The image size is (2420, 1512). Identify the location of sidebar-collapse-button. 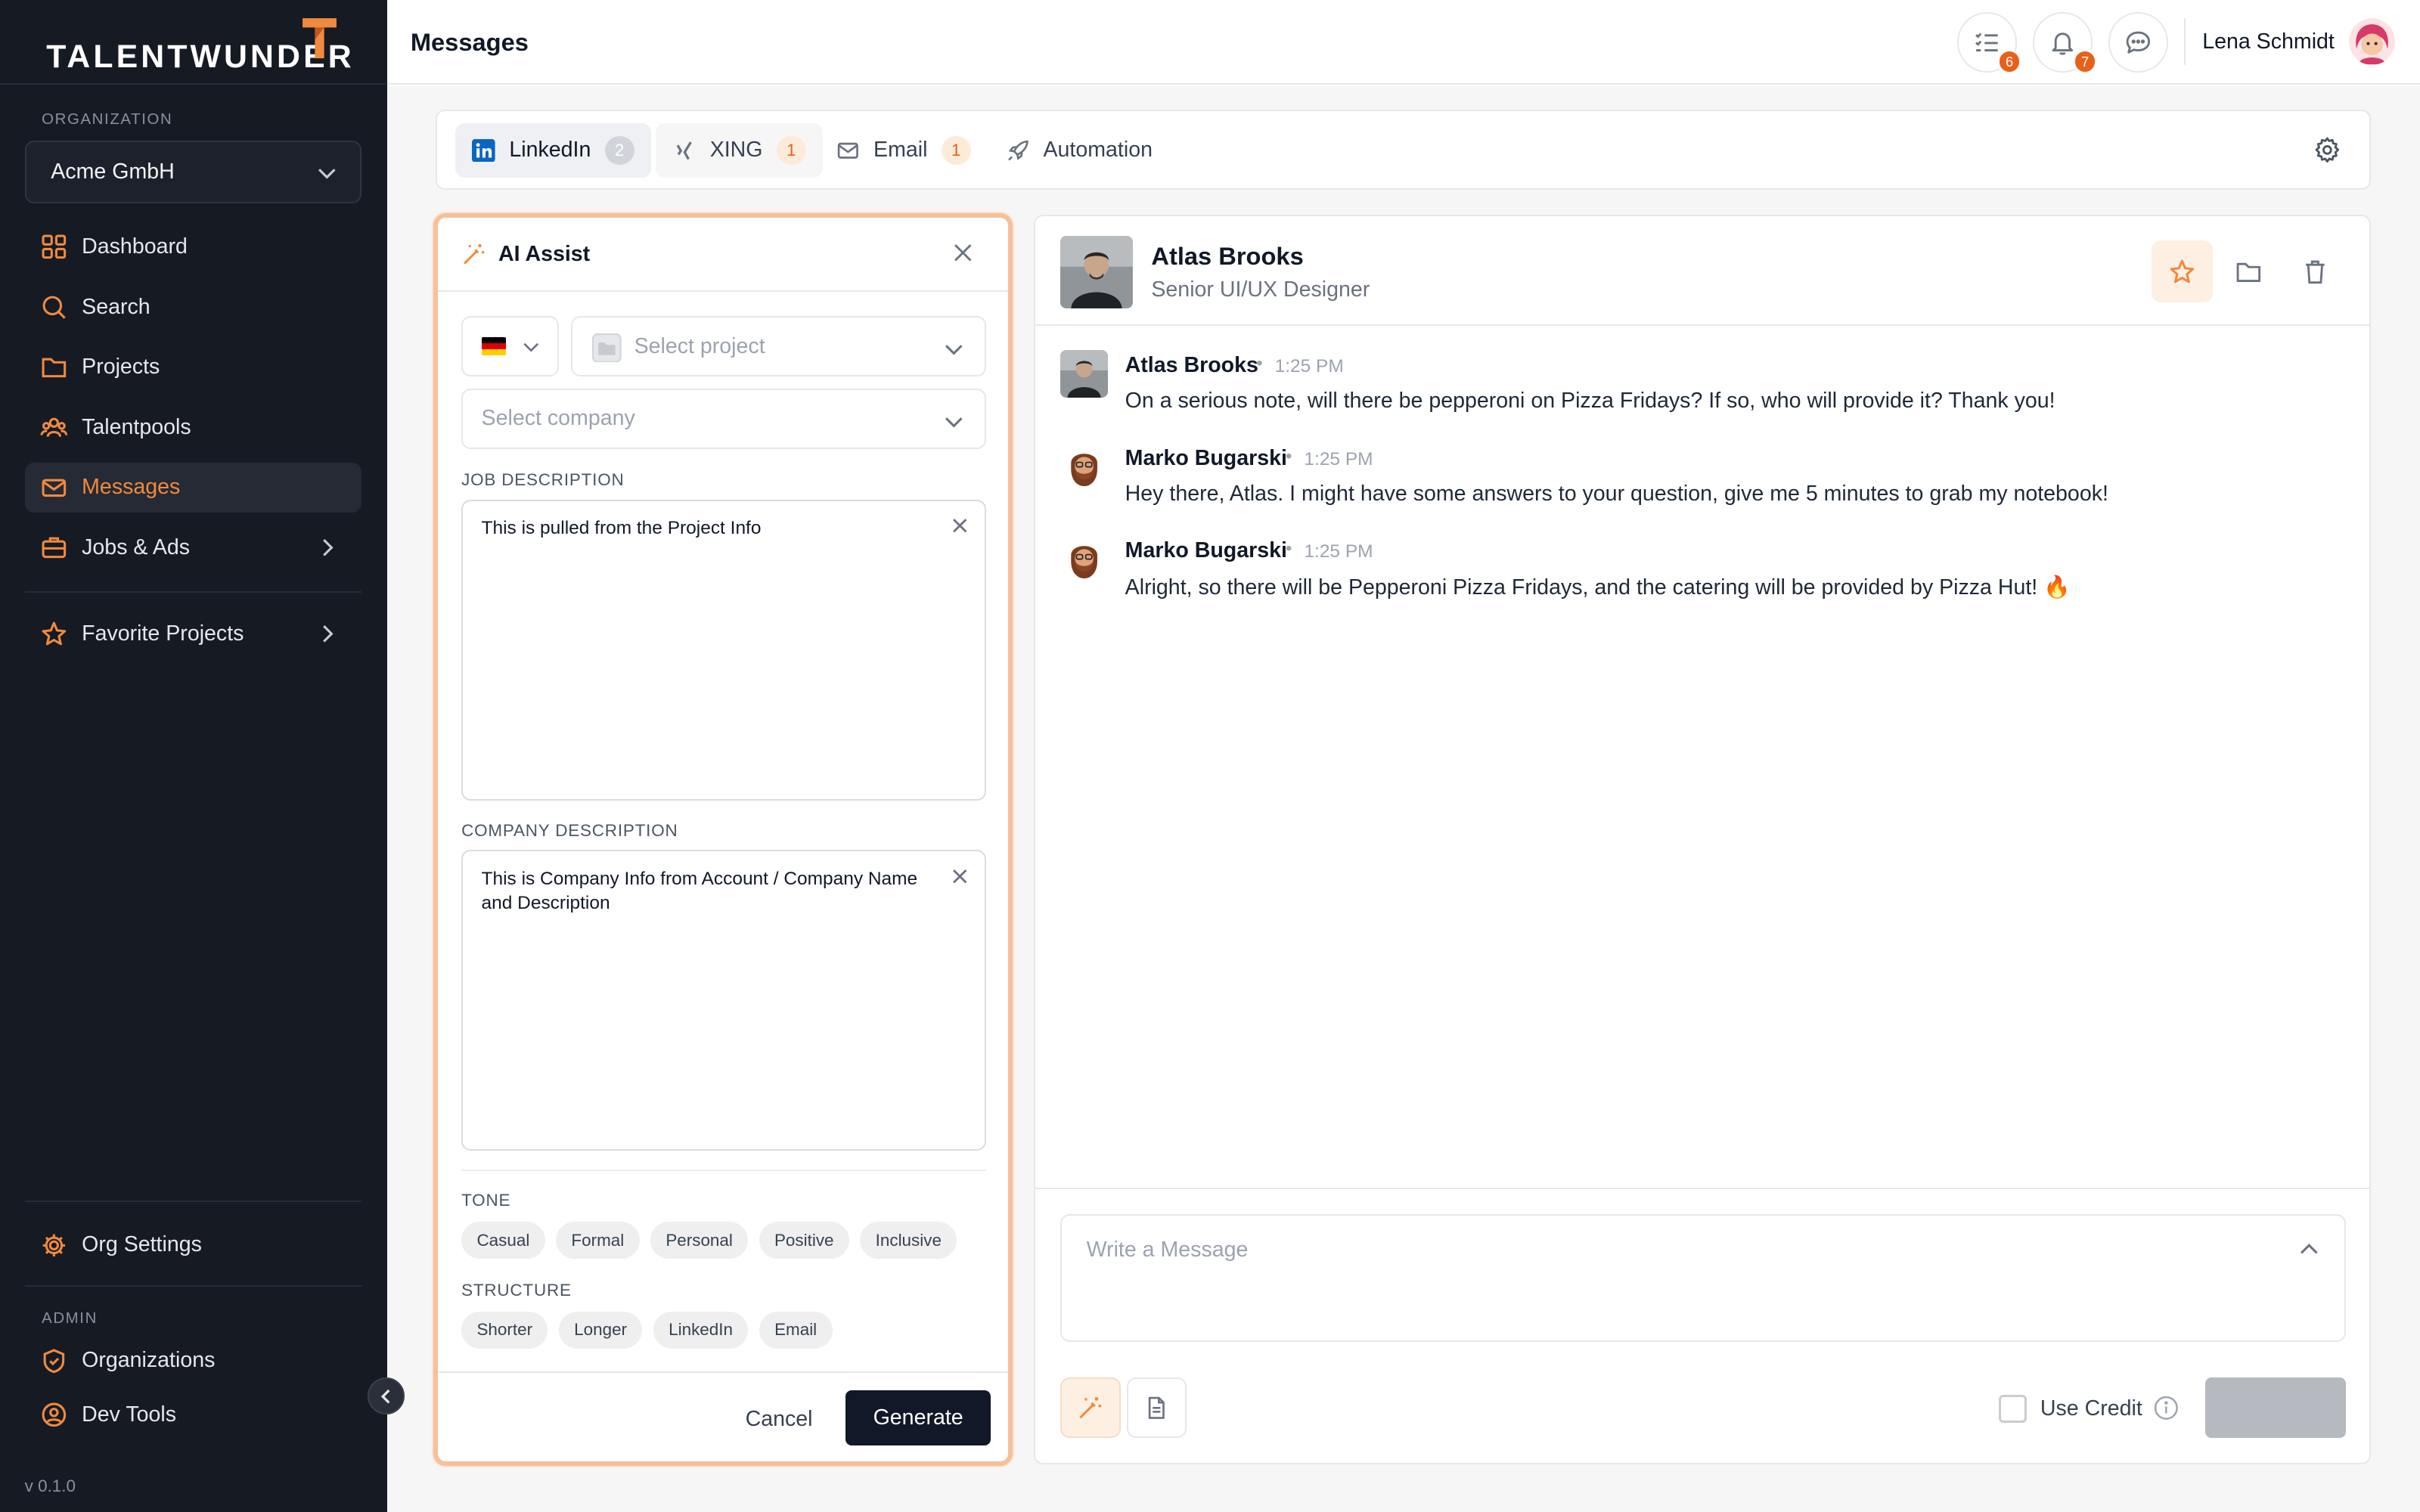
(386, 1396).